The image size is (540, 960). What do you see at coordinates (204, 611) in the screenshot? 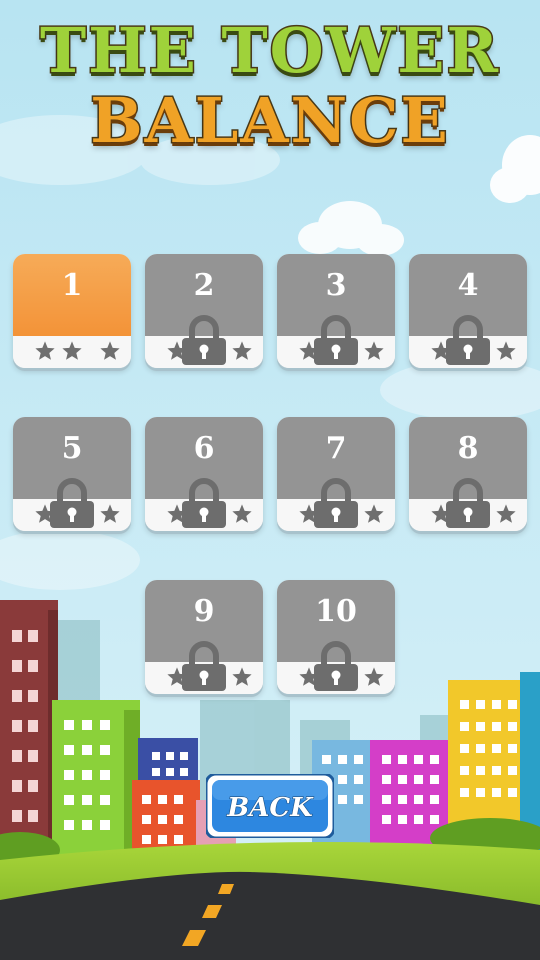
I see `level-number: 9` at bounding box center [204, 611].